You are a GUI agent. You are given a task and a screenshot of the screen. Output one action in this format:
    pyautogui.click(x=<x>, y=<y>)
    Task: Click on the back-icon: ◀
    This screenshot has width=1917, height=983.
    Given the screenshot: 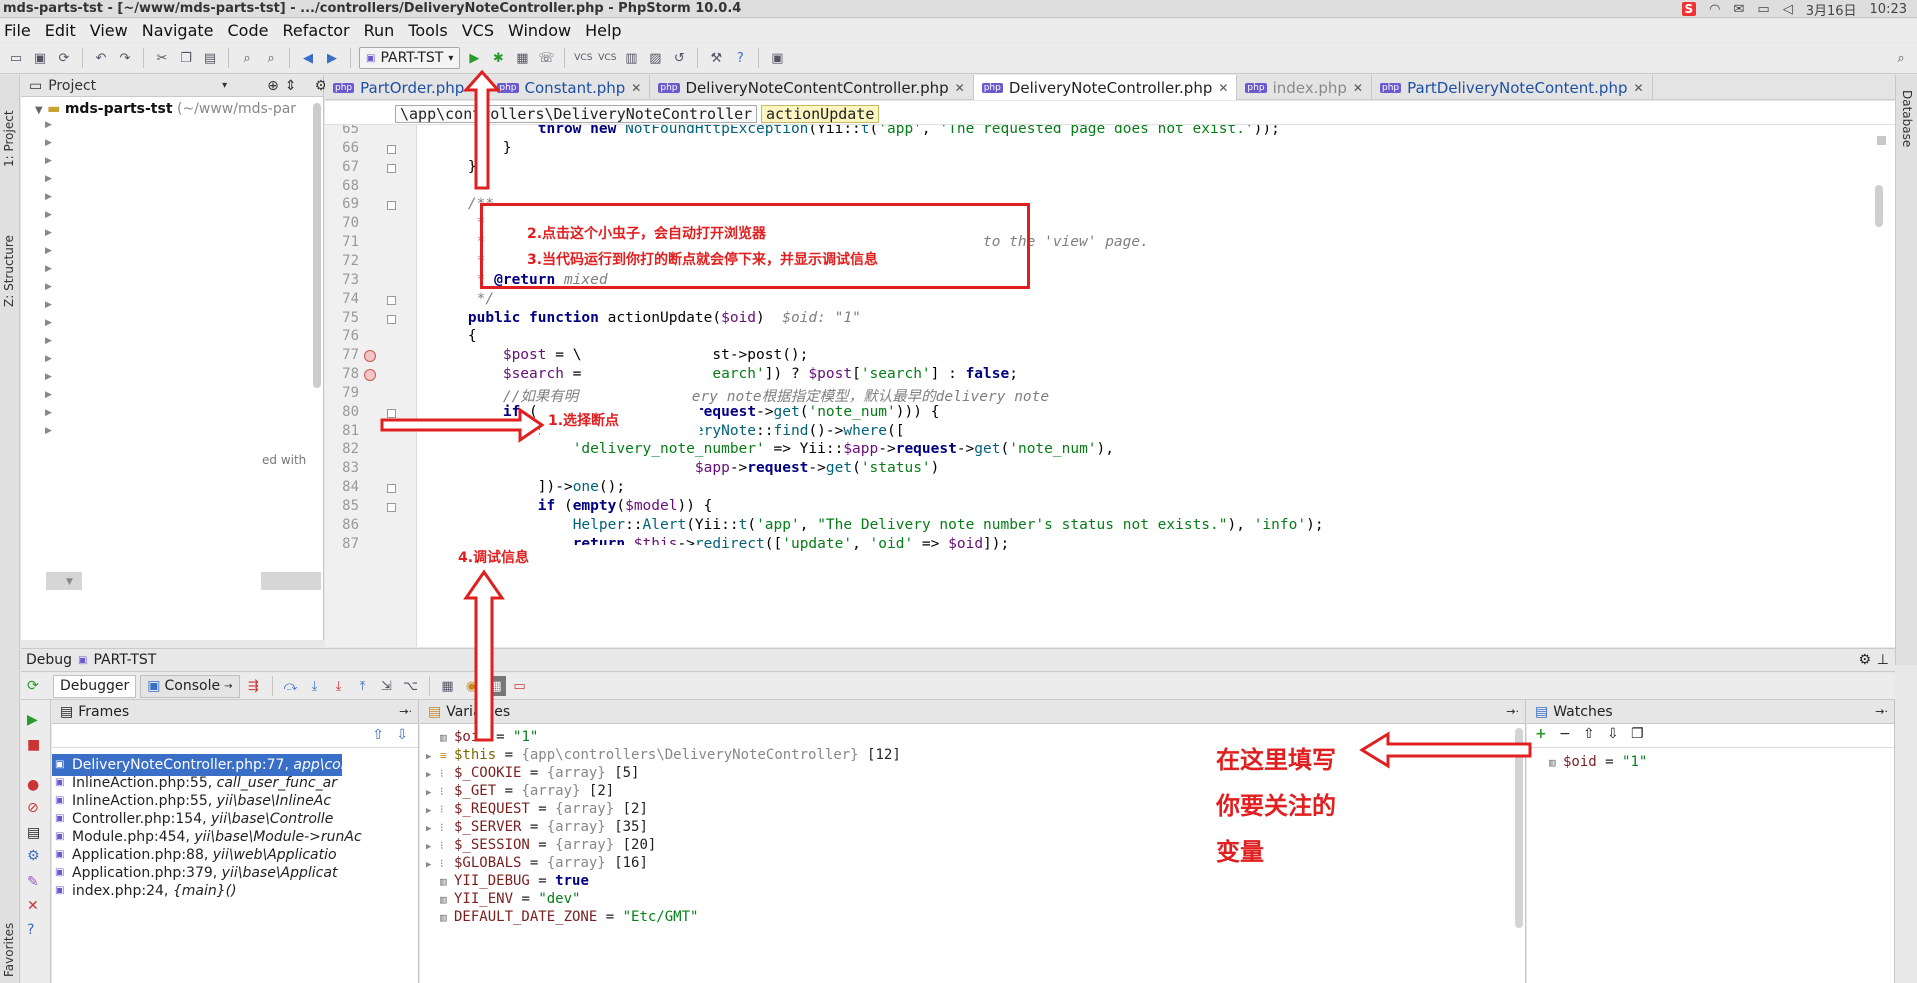 What is the action you would take?
    pyautogui.click(x=308, y=58)
    